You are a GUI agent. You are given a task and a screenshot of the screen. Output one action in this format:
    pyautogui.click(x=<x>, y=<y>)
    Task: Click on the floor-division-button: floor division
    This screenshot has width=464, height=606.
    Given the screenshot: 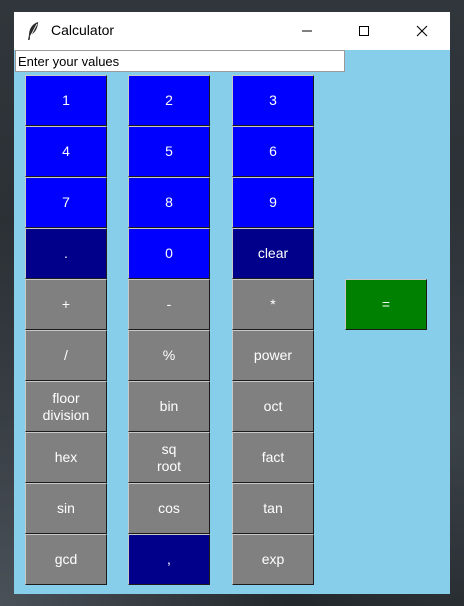 What is the action you would take?
    pyautogui.click(x=66, y=406)
    